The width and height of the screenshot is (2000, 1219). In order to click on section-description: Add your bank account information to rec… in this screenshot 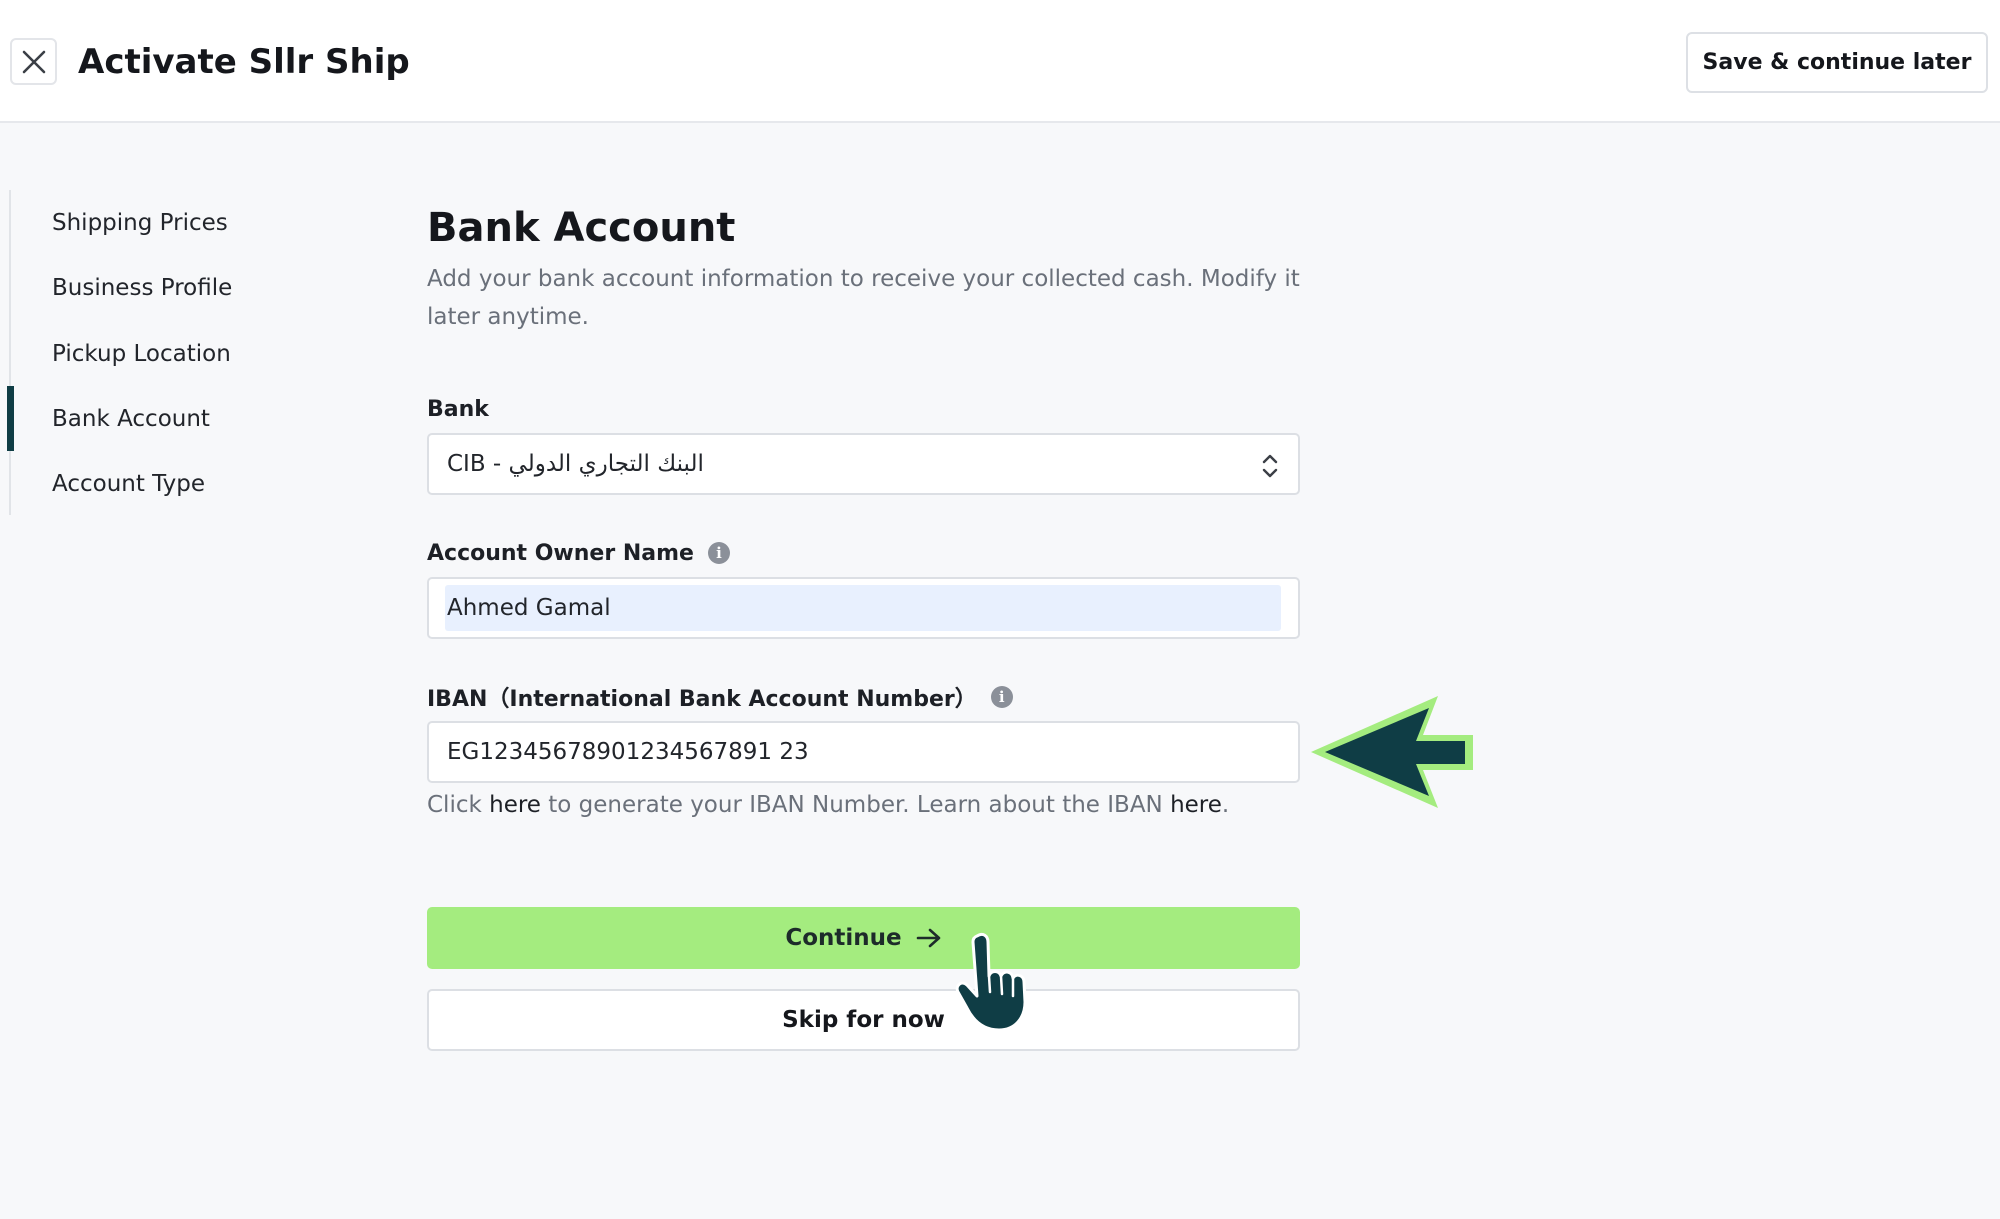, I will do `click(863, 298)`.